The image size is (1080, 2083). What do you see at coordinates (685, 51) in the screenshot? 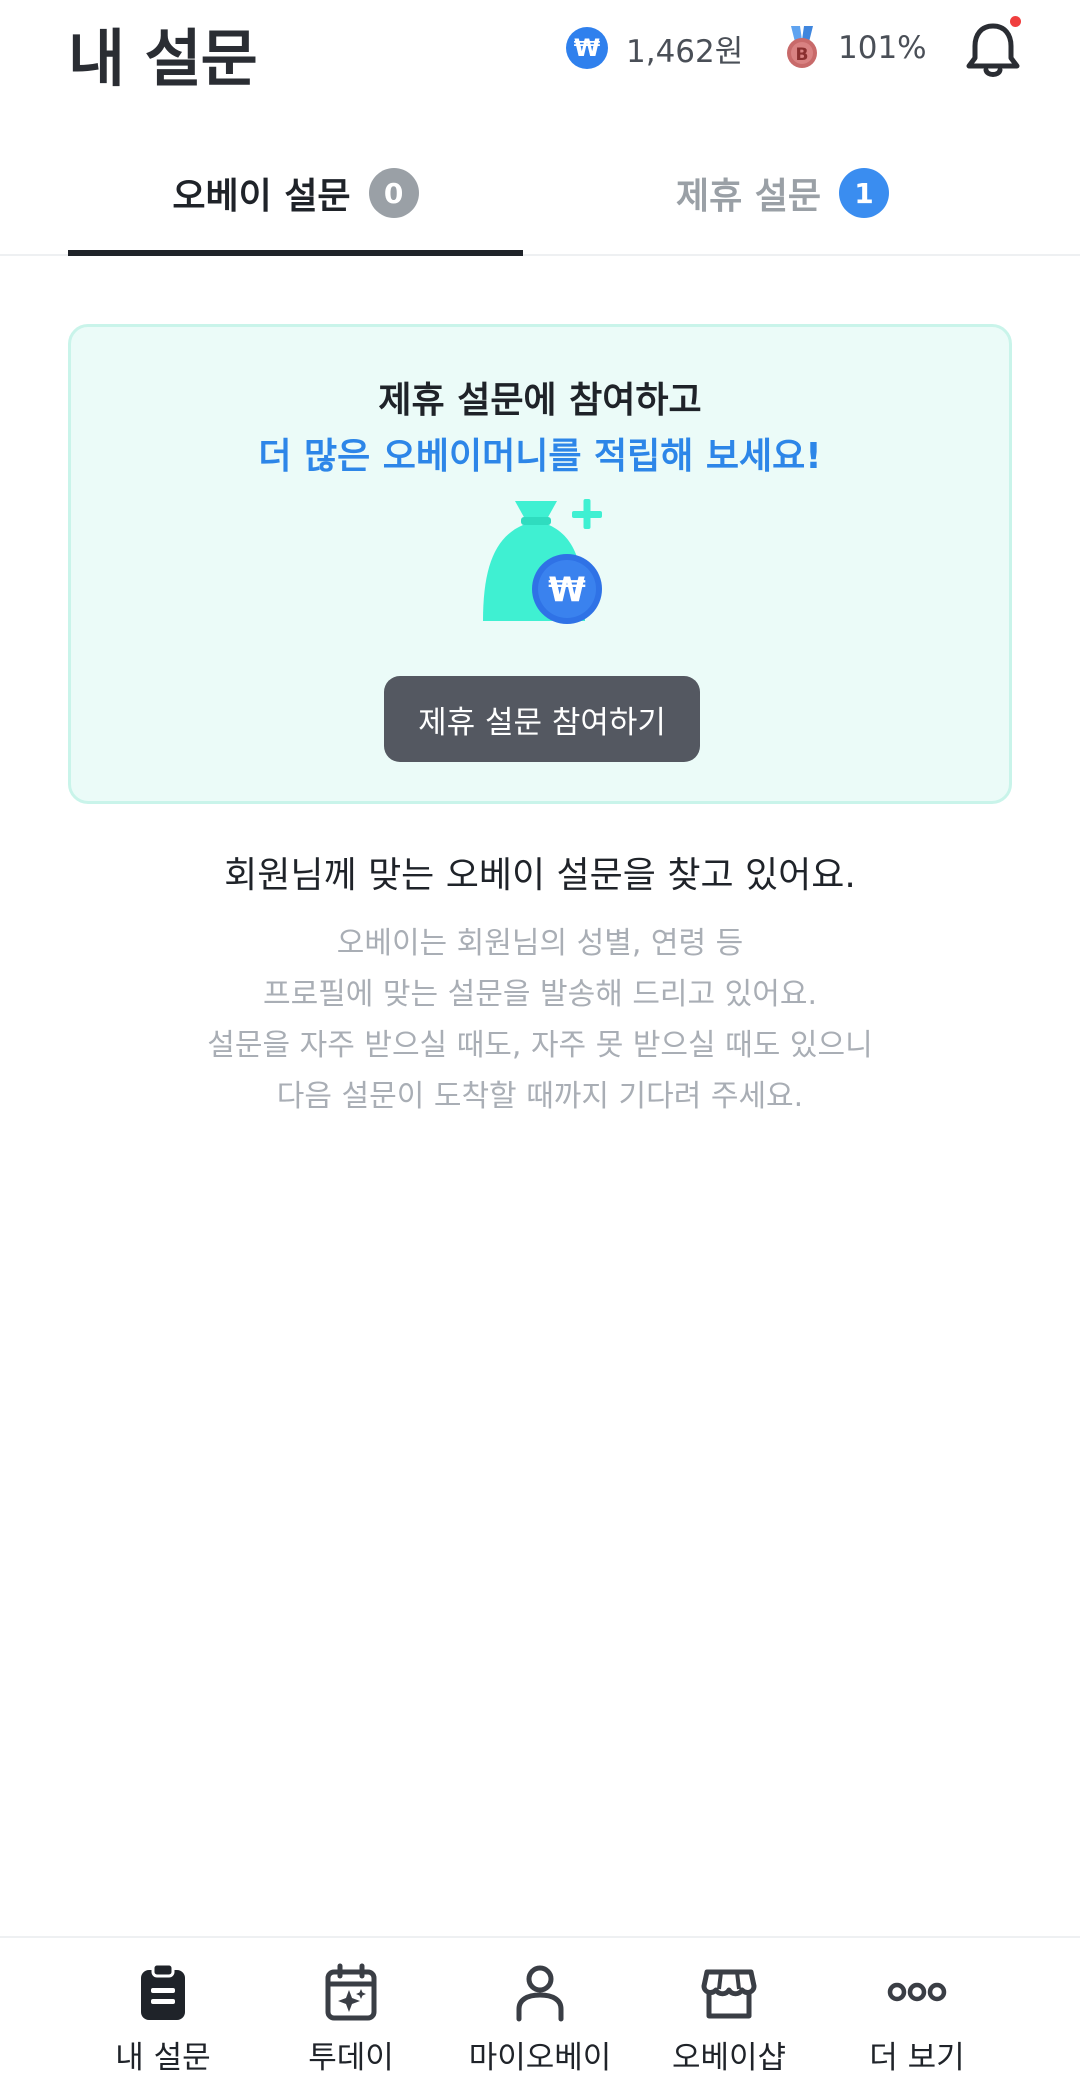
I see `money-balance-label: 1,462원` at bounding box center [685, 51].